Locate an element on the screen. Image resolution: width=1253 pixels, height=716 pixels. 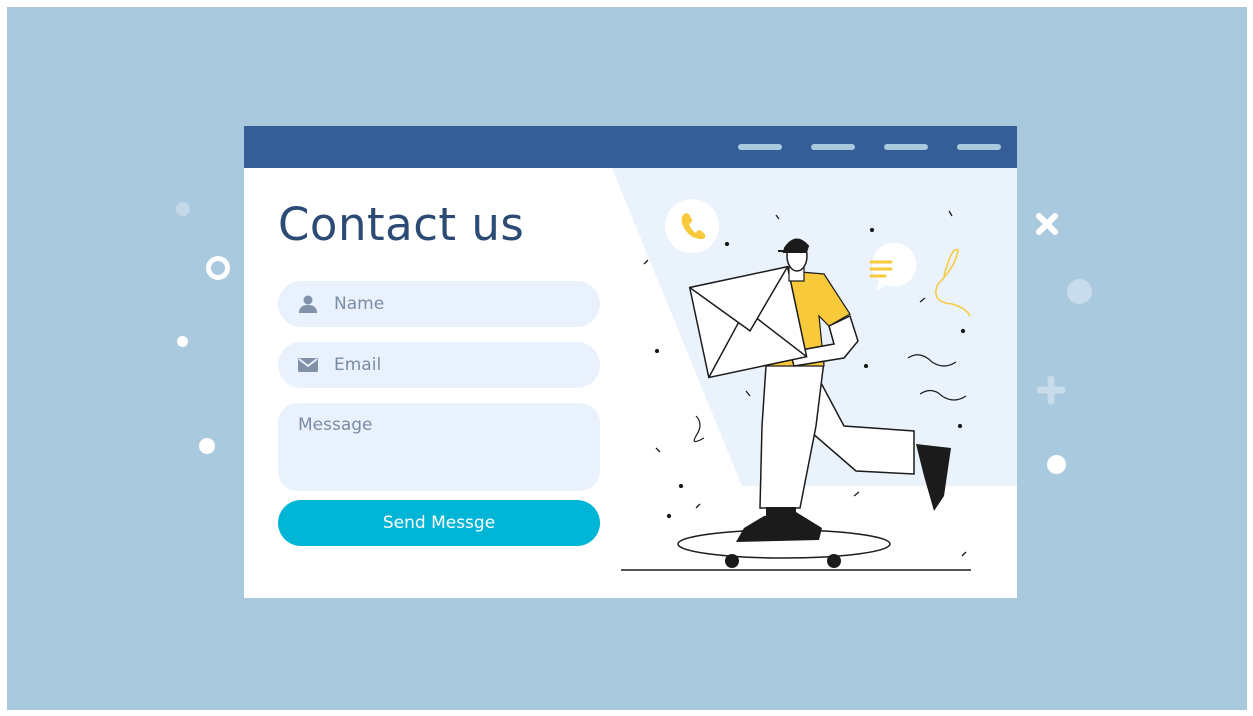
page-title: Contact us is located at coordinates (401, 224).